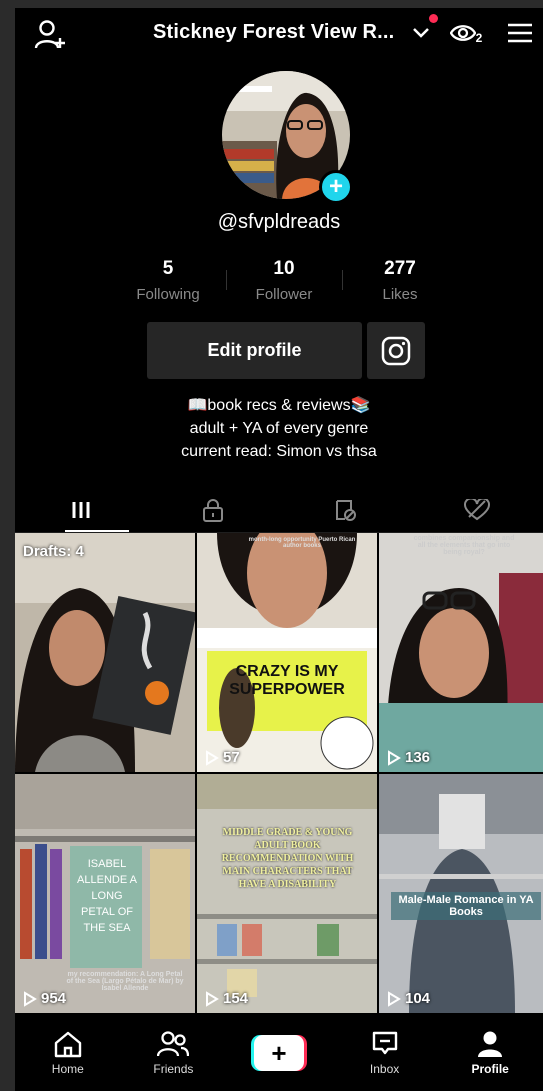 The width and height of the screenshot is (543, 1091). Describe the element at coordinates (384, 1042) in the screenshot. I see `inbox-icon` at that location.